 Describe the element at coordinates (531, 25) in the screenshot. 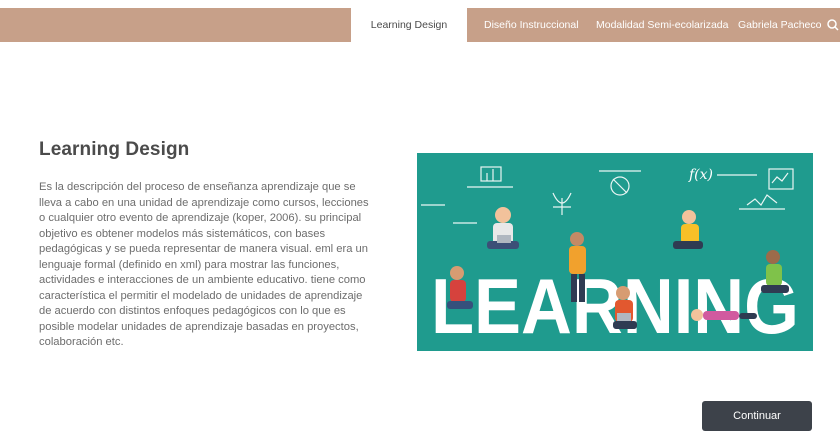

I see `nav-item-diseno-instruccional: Diseño Instruccional` at that location.